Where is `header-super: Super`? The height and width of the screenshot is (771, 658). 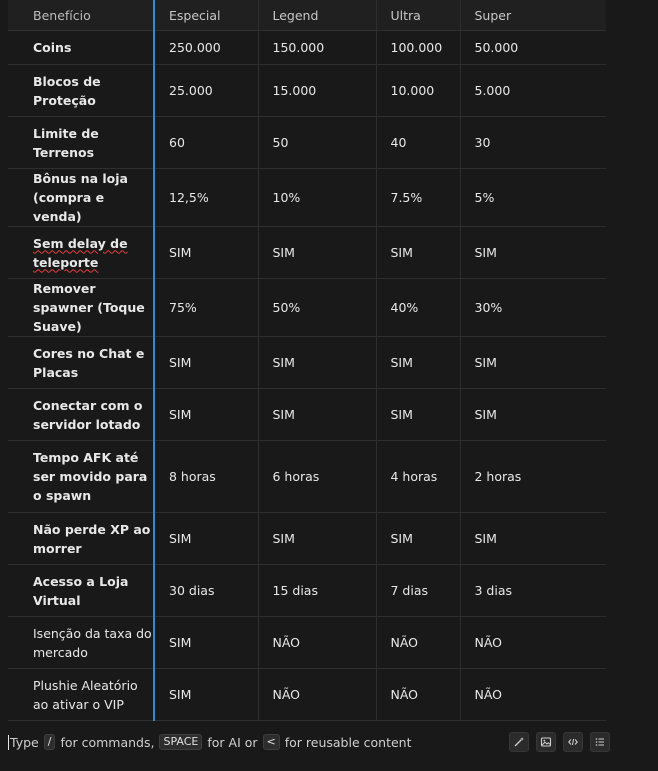 header-super: Super is located at coordinates (532, 15).